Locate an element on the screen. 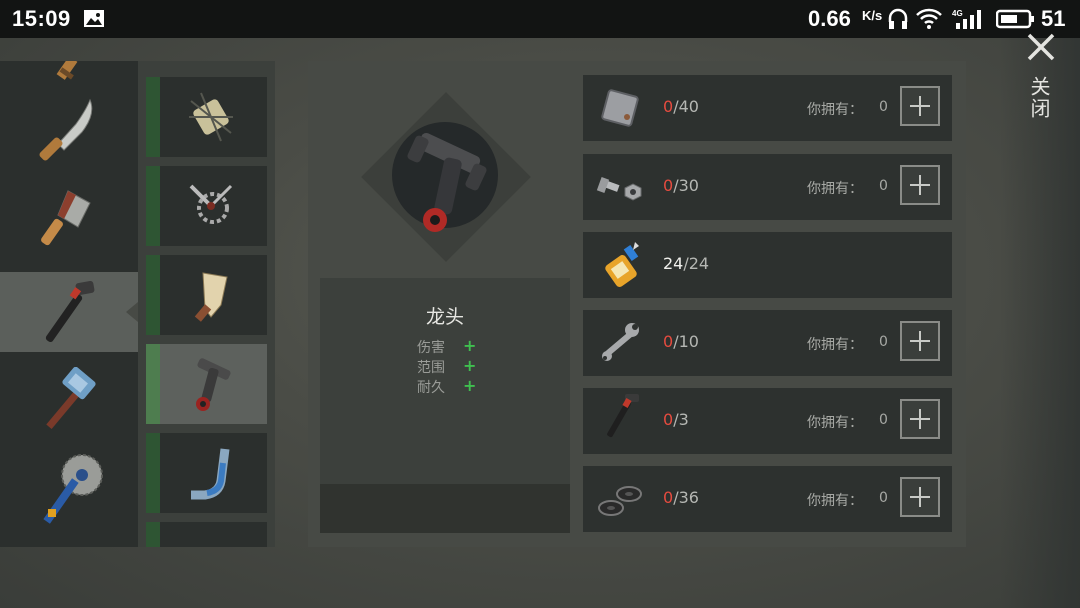  status-bar: 15:09 0.66 K/s 4G 51 is located at coordinates (540, 19).